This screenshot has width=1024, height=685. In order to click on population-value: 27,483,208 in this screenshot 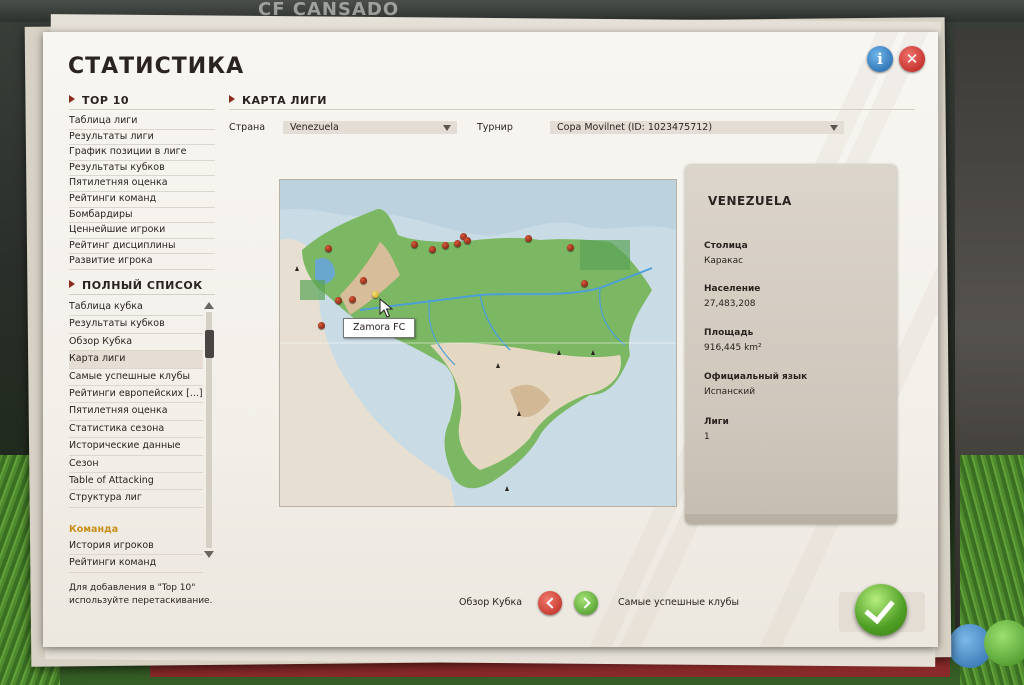, I will do `click(730, 304)`.